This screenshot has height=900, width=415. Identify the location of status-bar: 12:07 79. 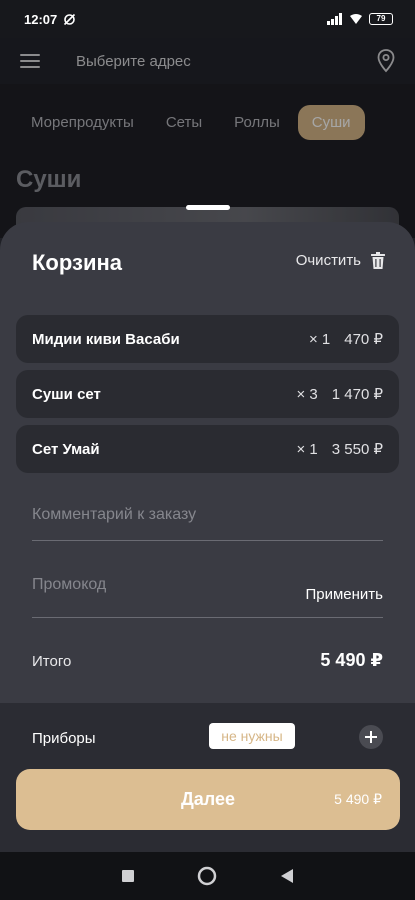
(207, 19).